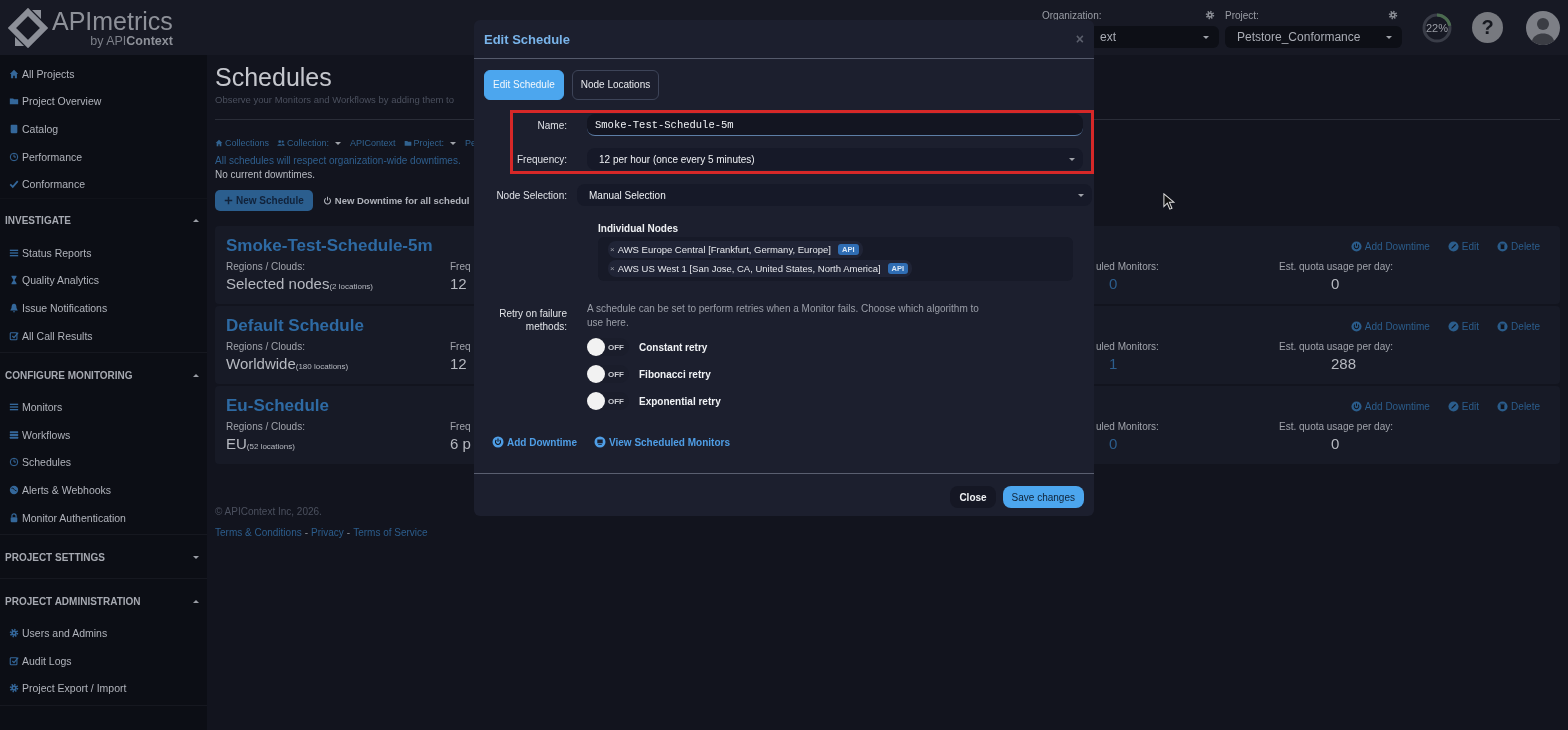  Describe the element at coordinates (783, 316) in the screenshot. I see `help-text: A schedule can be set to perform retries when a Monitor fails. Choose which algorithm to use here.` at that location.